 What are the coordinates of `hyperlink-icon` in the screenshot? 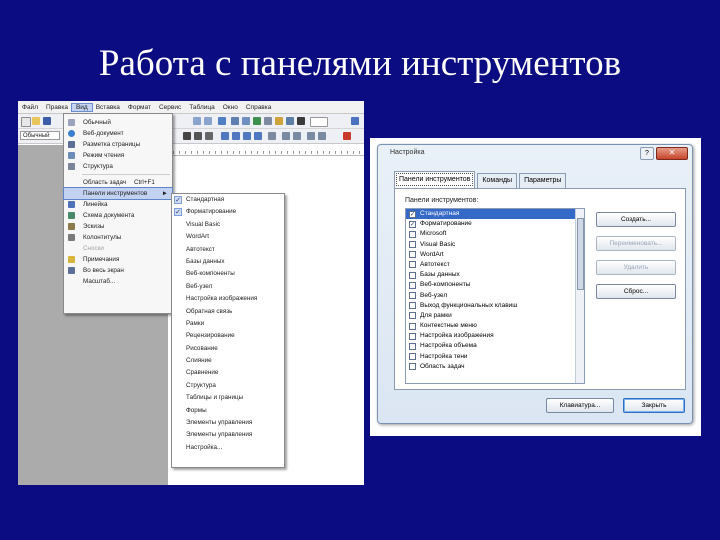 It's located at (222, 121).